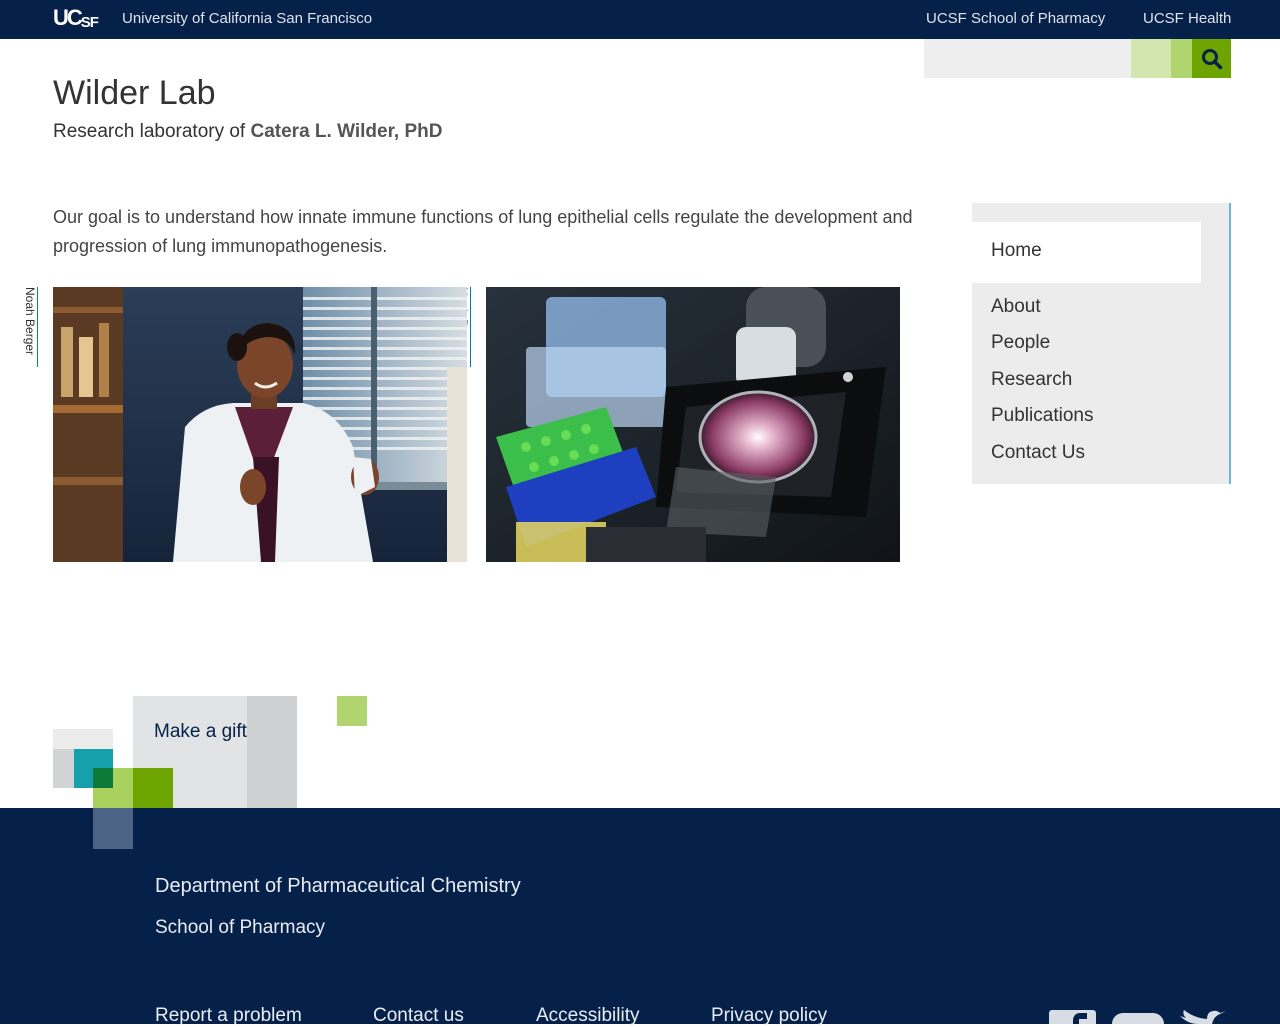 This screenshot has height=1027, width=1280. Describe the element at coordinates (134, 93) in the screenshot. I see `page-title: Wilder Lab` at that location.